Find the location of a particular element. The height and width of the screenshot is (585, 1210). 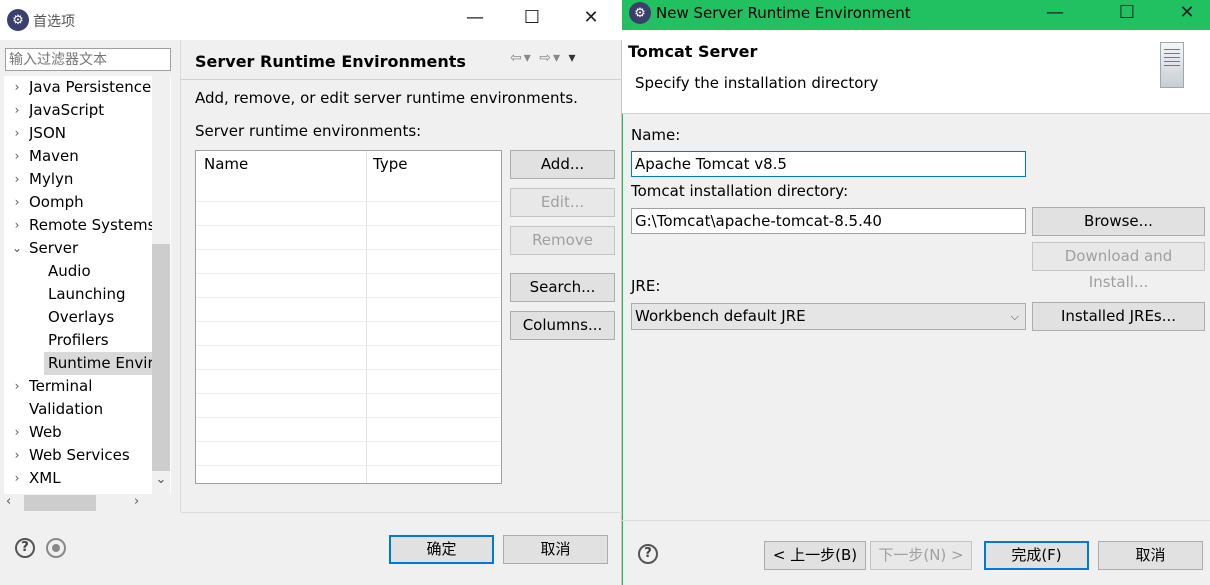

tree-item: Web Services is located at coordinates (90, 455).